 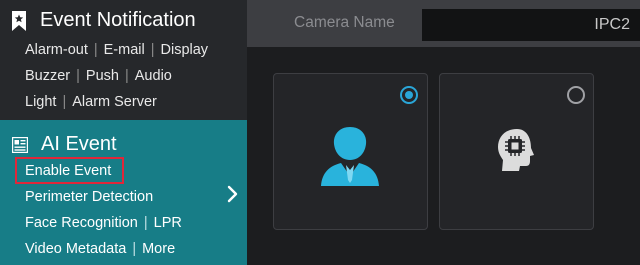 I want to click on link-buzzer: Buzzer, so click(x=47, y=76).